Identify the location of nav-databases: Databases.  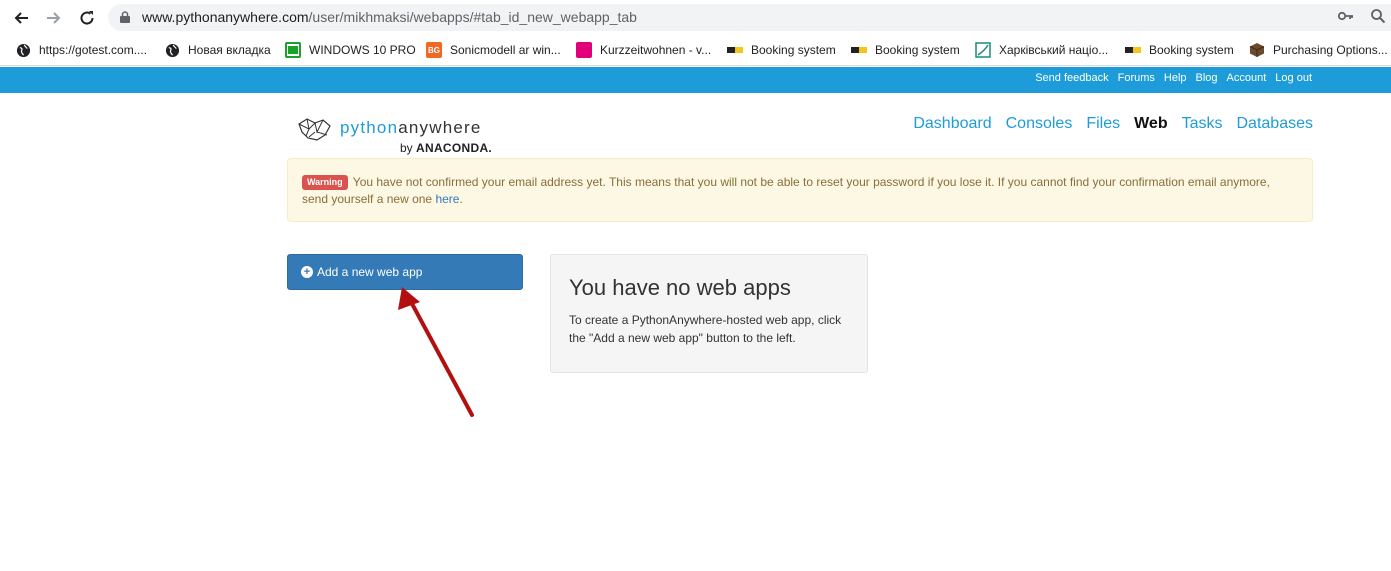
(1275, 124).